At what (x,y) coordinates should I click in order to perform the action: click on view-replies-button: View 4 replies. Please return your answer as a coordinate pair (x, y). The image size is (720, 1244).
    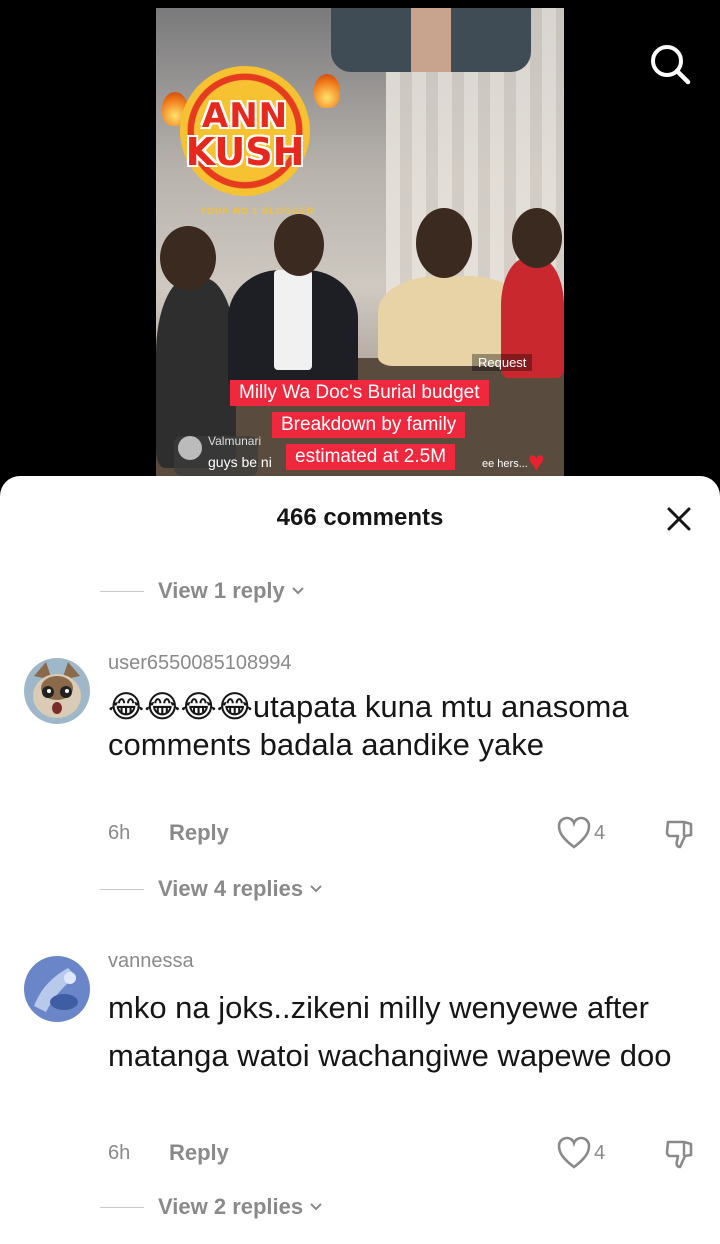
    Looking at the image, I should click on (211, 889).